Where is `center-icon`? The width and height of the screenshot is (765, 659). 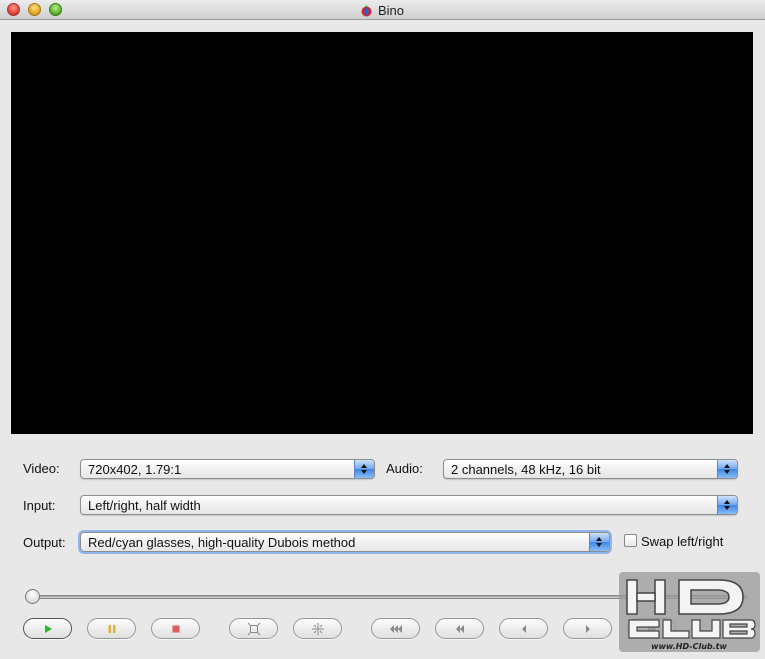 center-icon is located at coordinates (317, 628).